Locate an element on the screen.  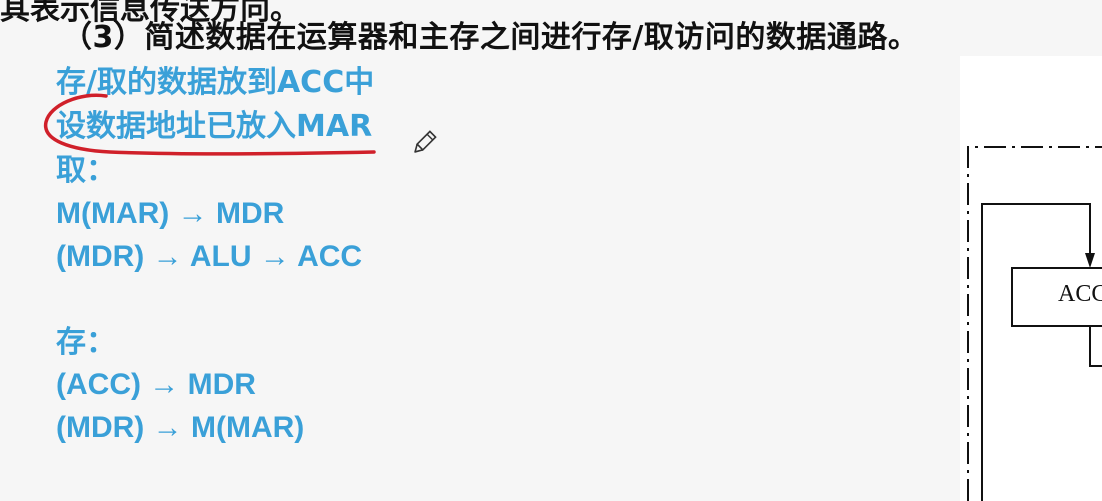
pencil-icon is located at coordinates (425, 141).